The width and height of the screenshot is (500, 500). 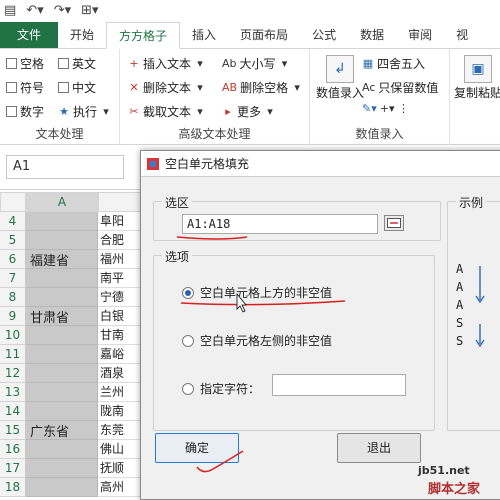 I want to click on row-header: 10, so click(x=13, y=335).